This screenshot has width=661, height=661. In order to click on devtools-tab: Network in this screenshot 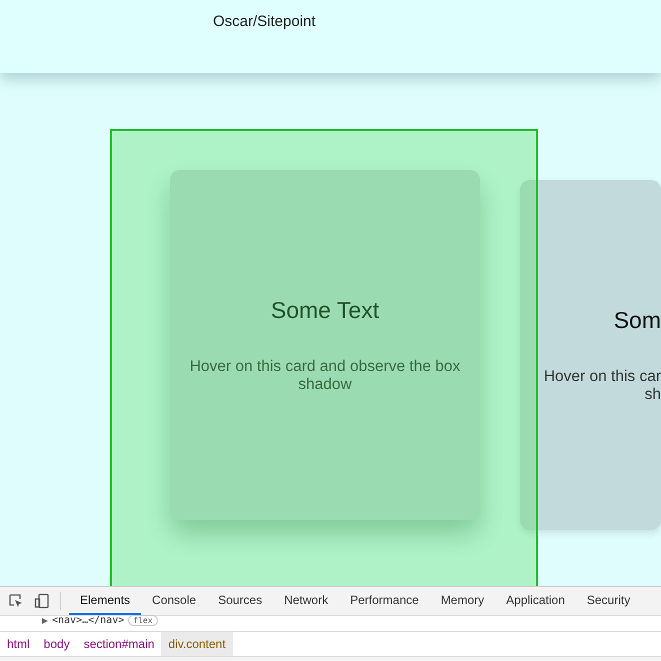, I will do `click(306, 601)`.